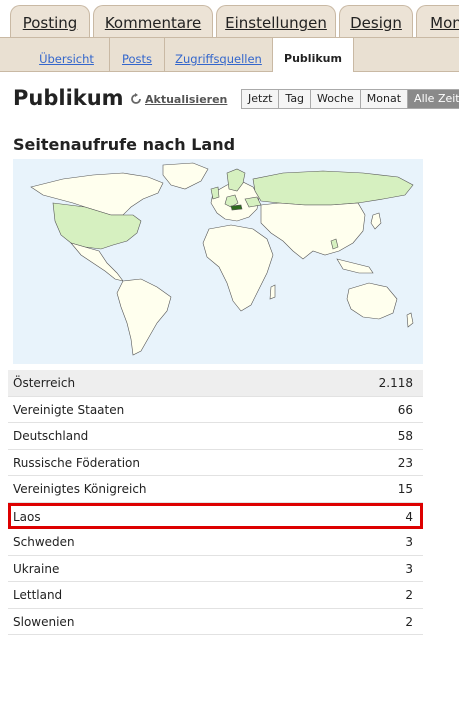 This screenshot has width=459, height=705. What do you see at coordinates (437, 21) in the screenshot?
I see `tab-monetize: Mon` at bounding box center [437, 21].